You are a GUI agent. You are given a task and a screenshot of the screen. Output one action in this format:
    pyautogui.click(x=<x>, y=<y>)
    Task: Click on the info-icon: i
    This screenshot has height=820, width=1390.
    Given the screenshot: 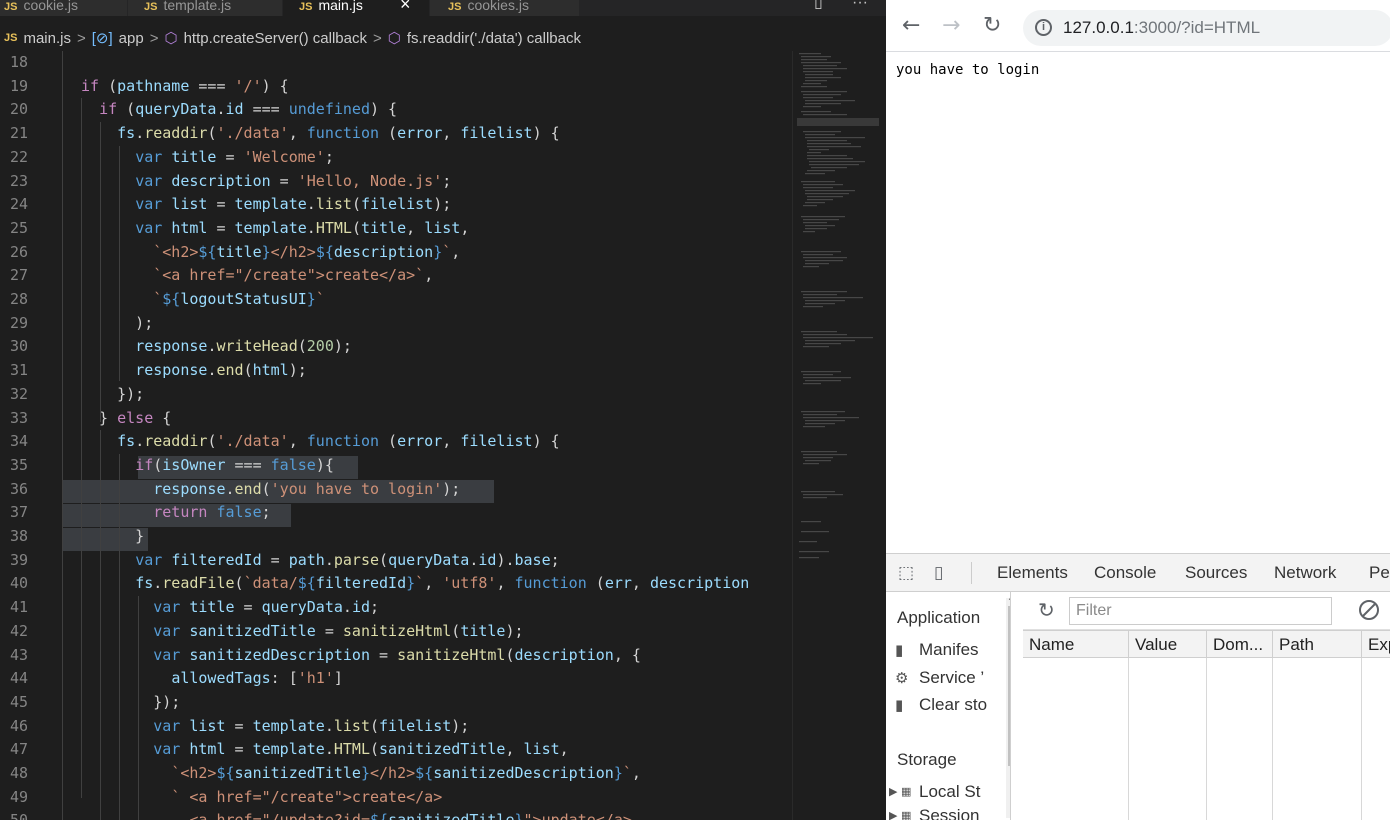 What is the action you would take?
    pyautogui.click(x=1043, y=27)
    